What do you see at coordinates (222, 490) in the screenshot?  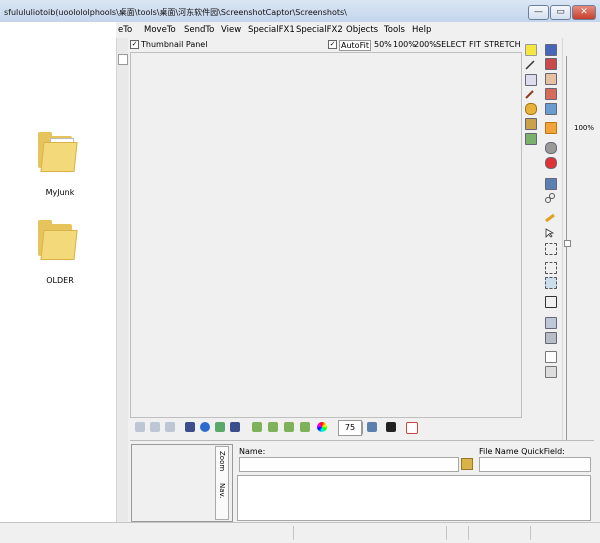 I see `tab-nav: Nav.` at bounding box center [222, 490].